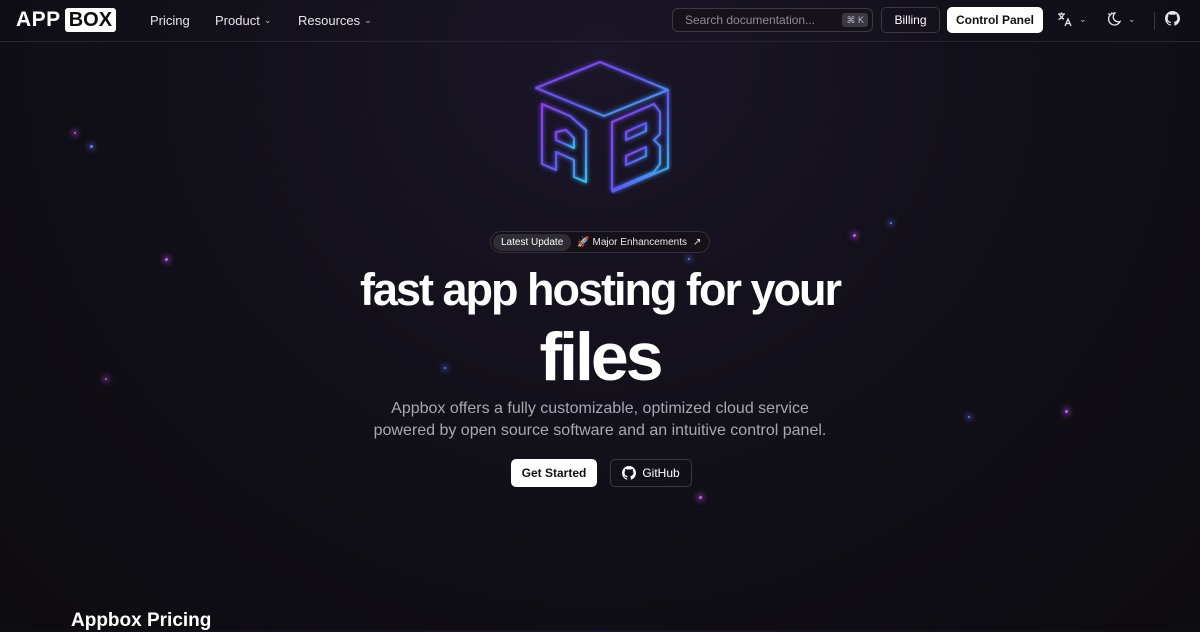  Describe the element at coordinates (602, 127) in the screenshot. I see `appbox-cube-logo` at that location.